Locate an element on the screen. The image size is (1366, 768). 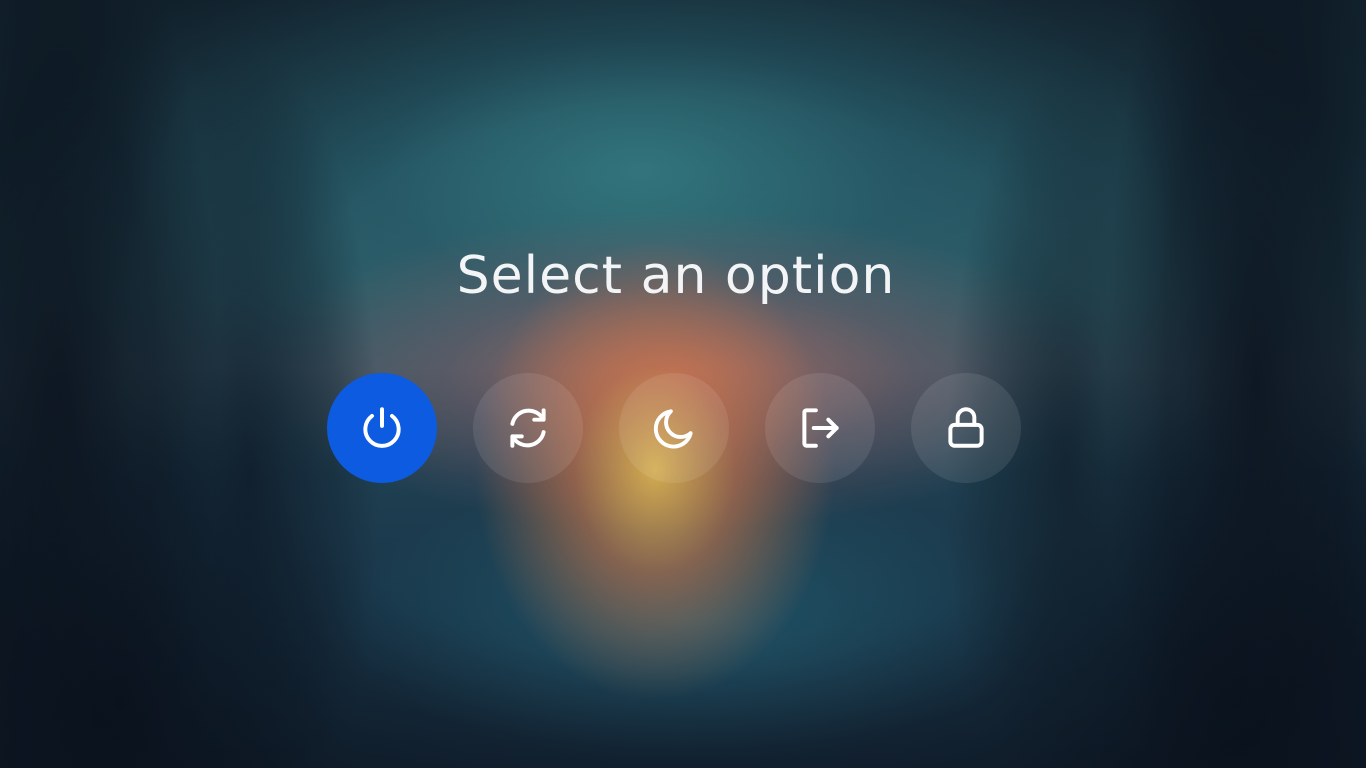
restart-button is located at coordinates (528, 428).